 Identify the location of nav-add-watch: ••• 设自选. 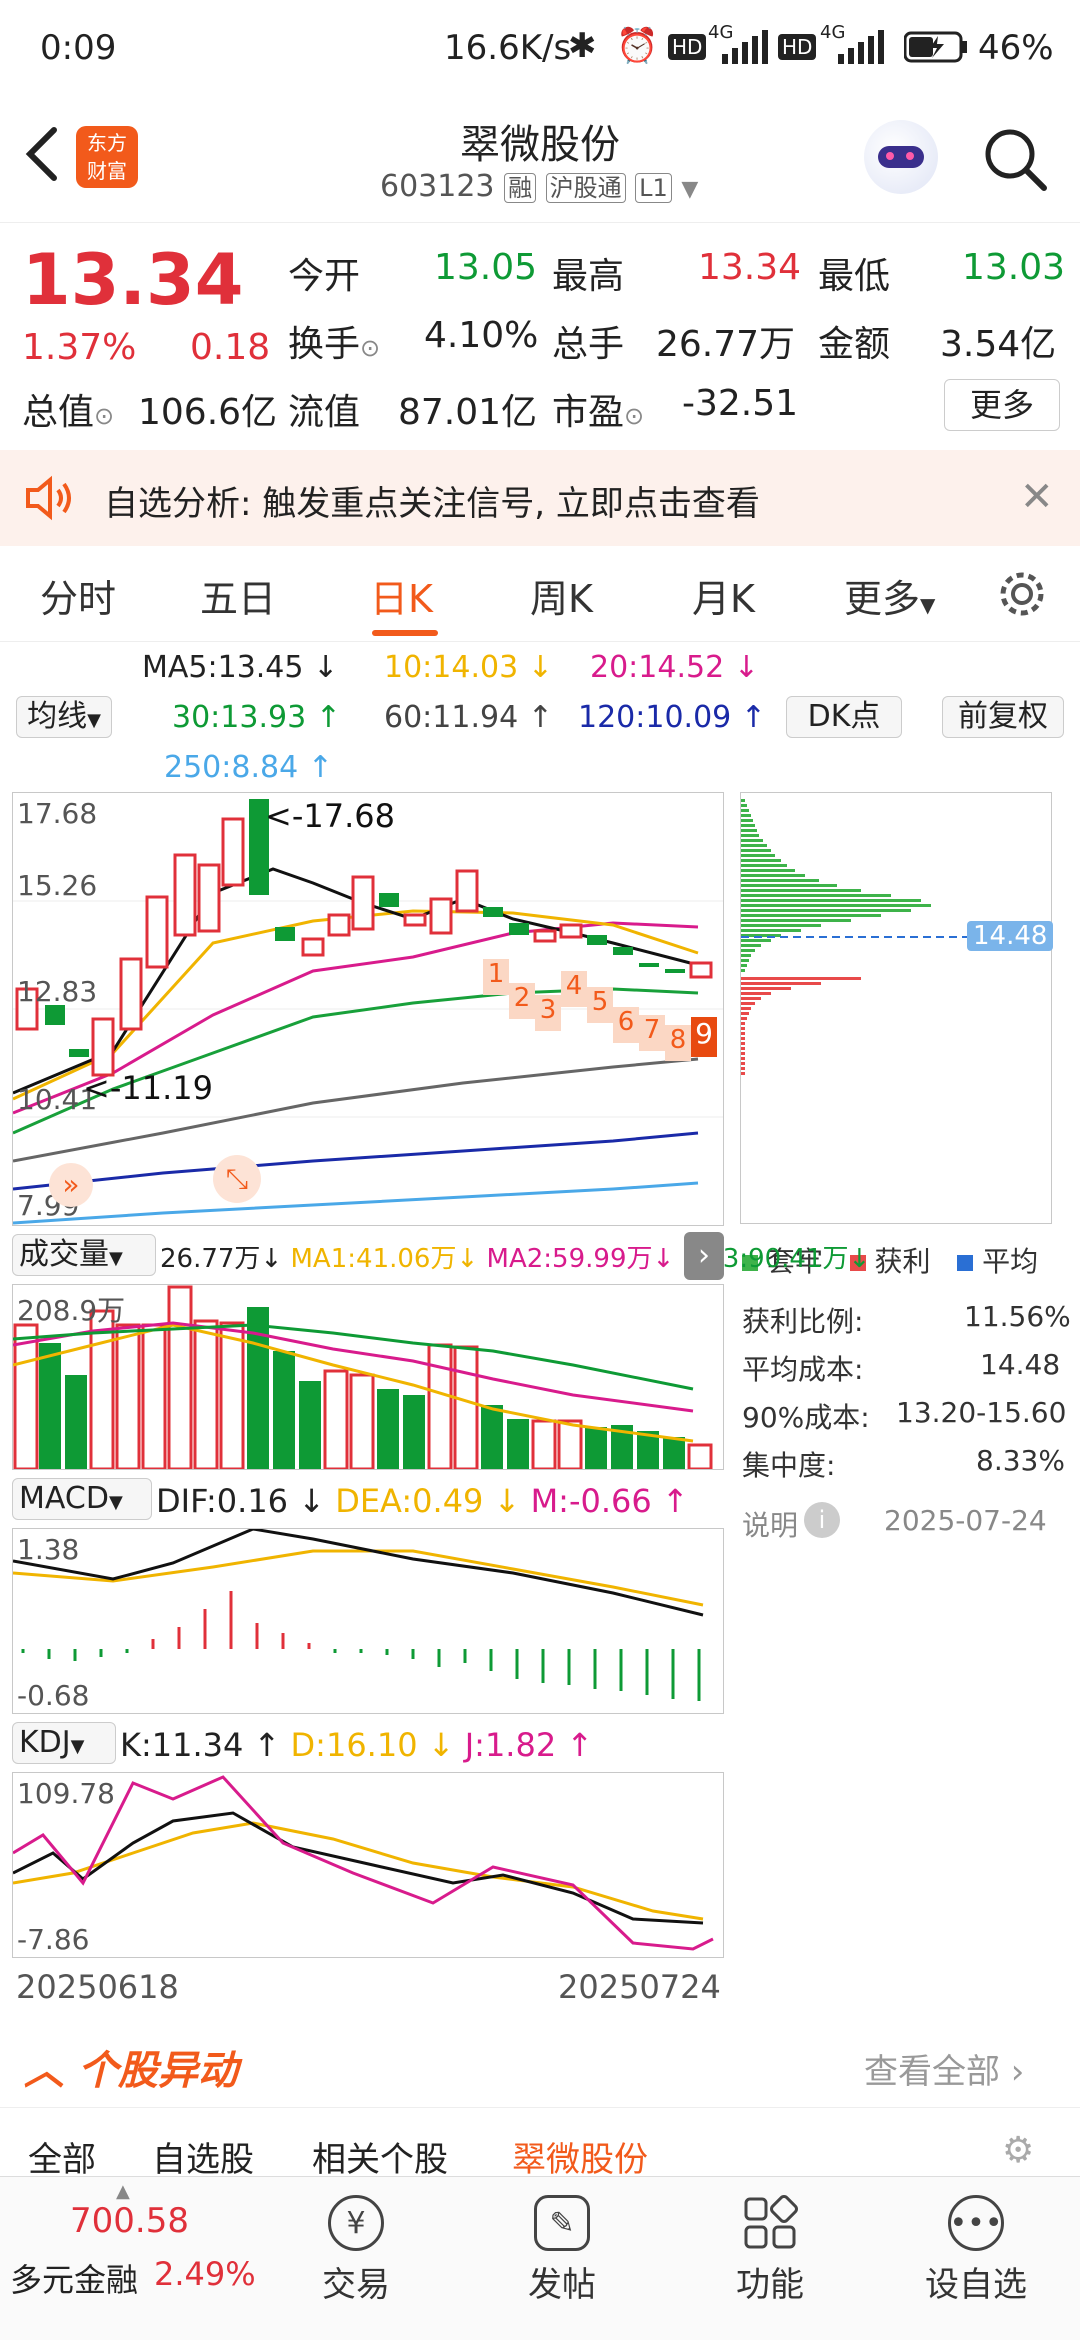
(976, 2241).